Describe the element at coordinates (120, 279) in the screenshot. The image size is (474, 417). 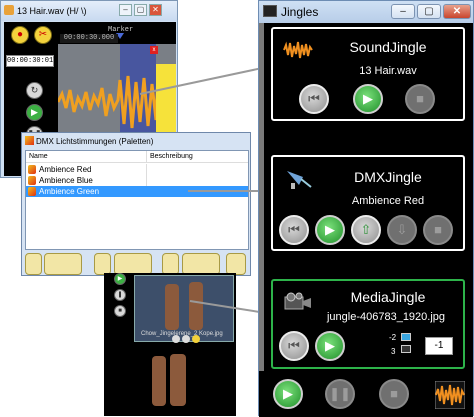
I see `play-icon: ▶` at that location.